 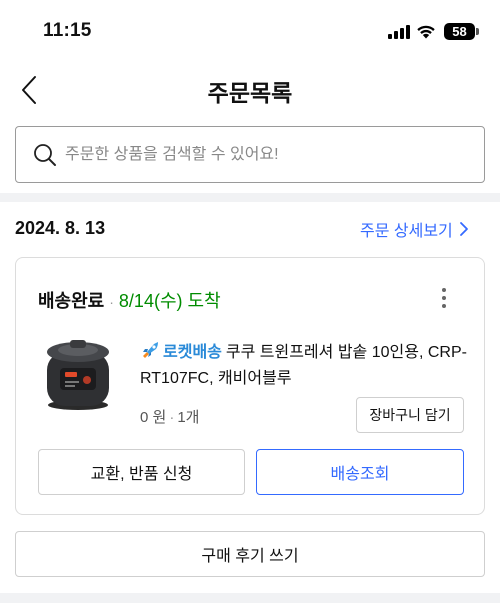 I want to click on battery-tip, so click(x=477, y=31).